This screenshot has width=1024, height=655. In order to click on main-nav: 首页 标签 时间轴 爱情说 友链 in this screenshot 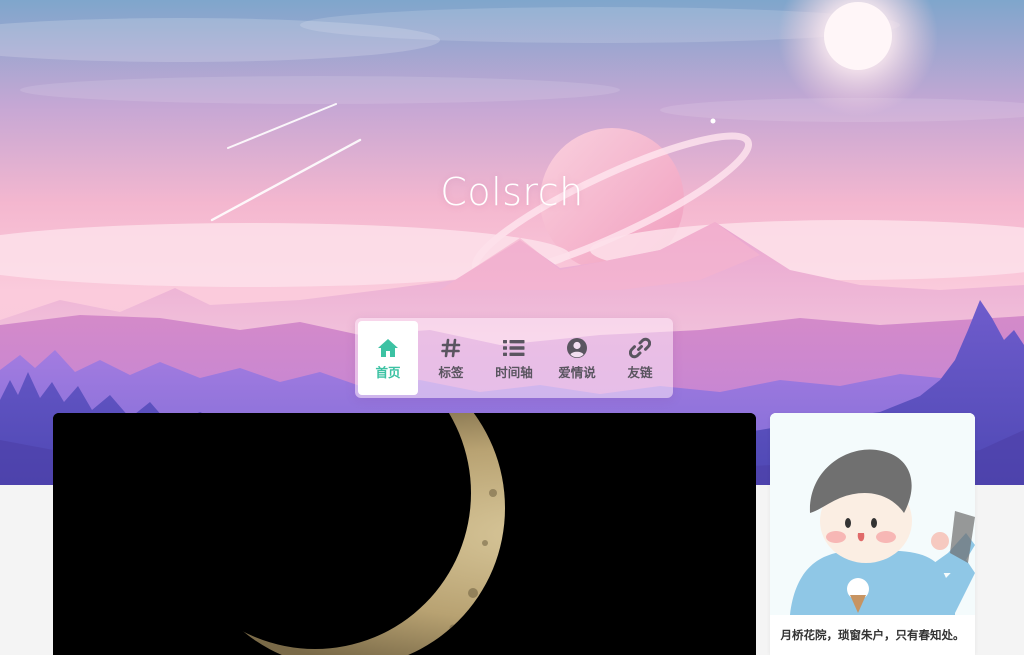, I will do `click(514, 358)`.